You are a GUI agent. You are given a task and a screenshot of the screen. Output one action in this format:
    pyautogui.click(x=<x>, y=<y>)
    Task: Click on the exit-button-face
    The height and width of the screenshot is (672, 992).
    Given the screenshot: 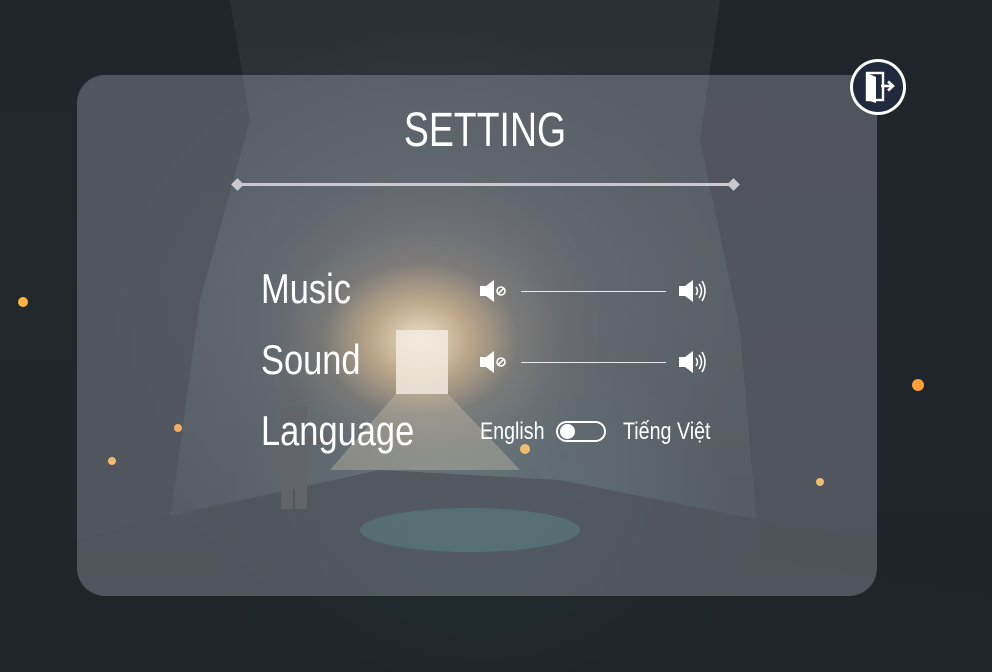 What is the action you would take?
    pyautogui.click(x=878, y=87)
    